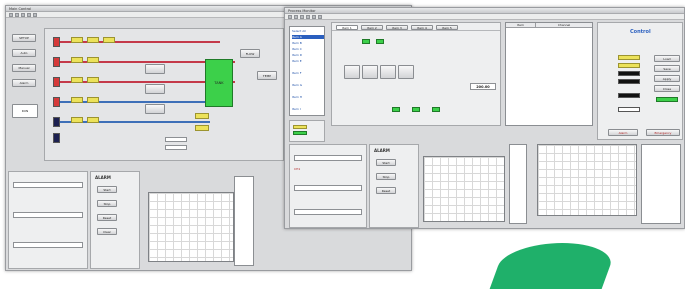 This screenshot has width=685, height=289. I want to click on list-item: Item F, so click(297, 73).